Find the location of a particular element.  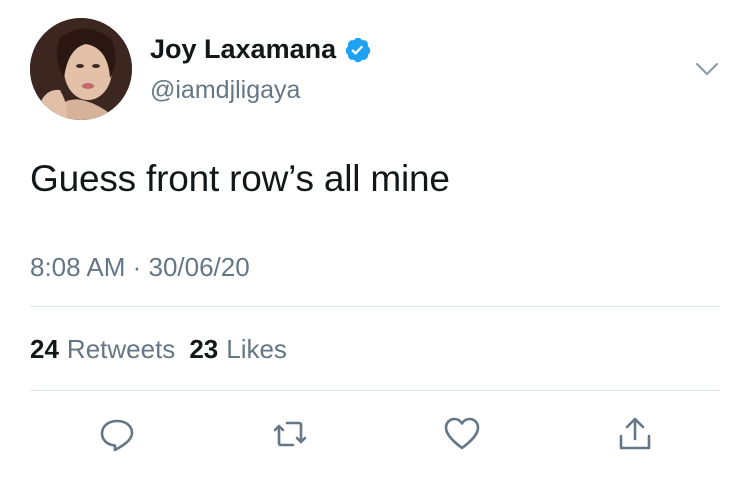

share-icon is located at coordinates (635, 434).